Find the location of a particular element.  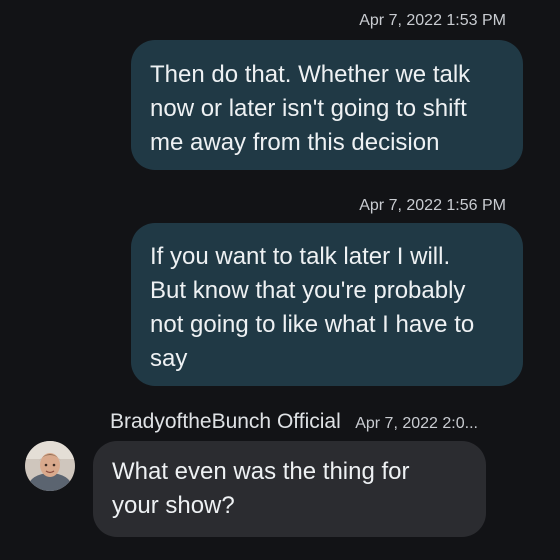

incoming-message-bubble: What even was the thing for your show? is located at coordinates (289, 489).